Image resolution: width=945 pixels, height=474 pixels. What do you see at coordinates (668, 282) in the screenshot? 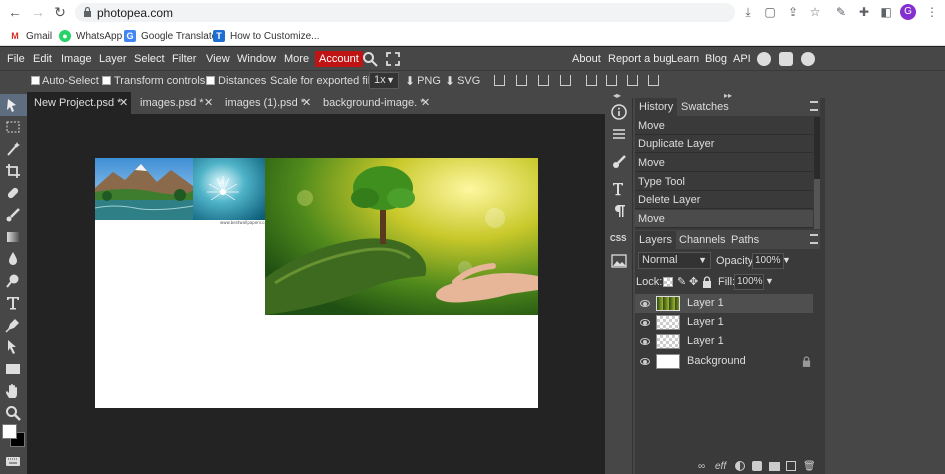
I see `lock-transparency-icon` at bounding box center [668, 282].